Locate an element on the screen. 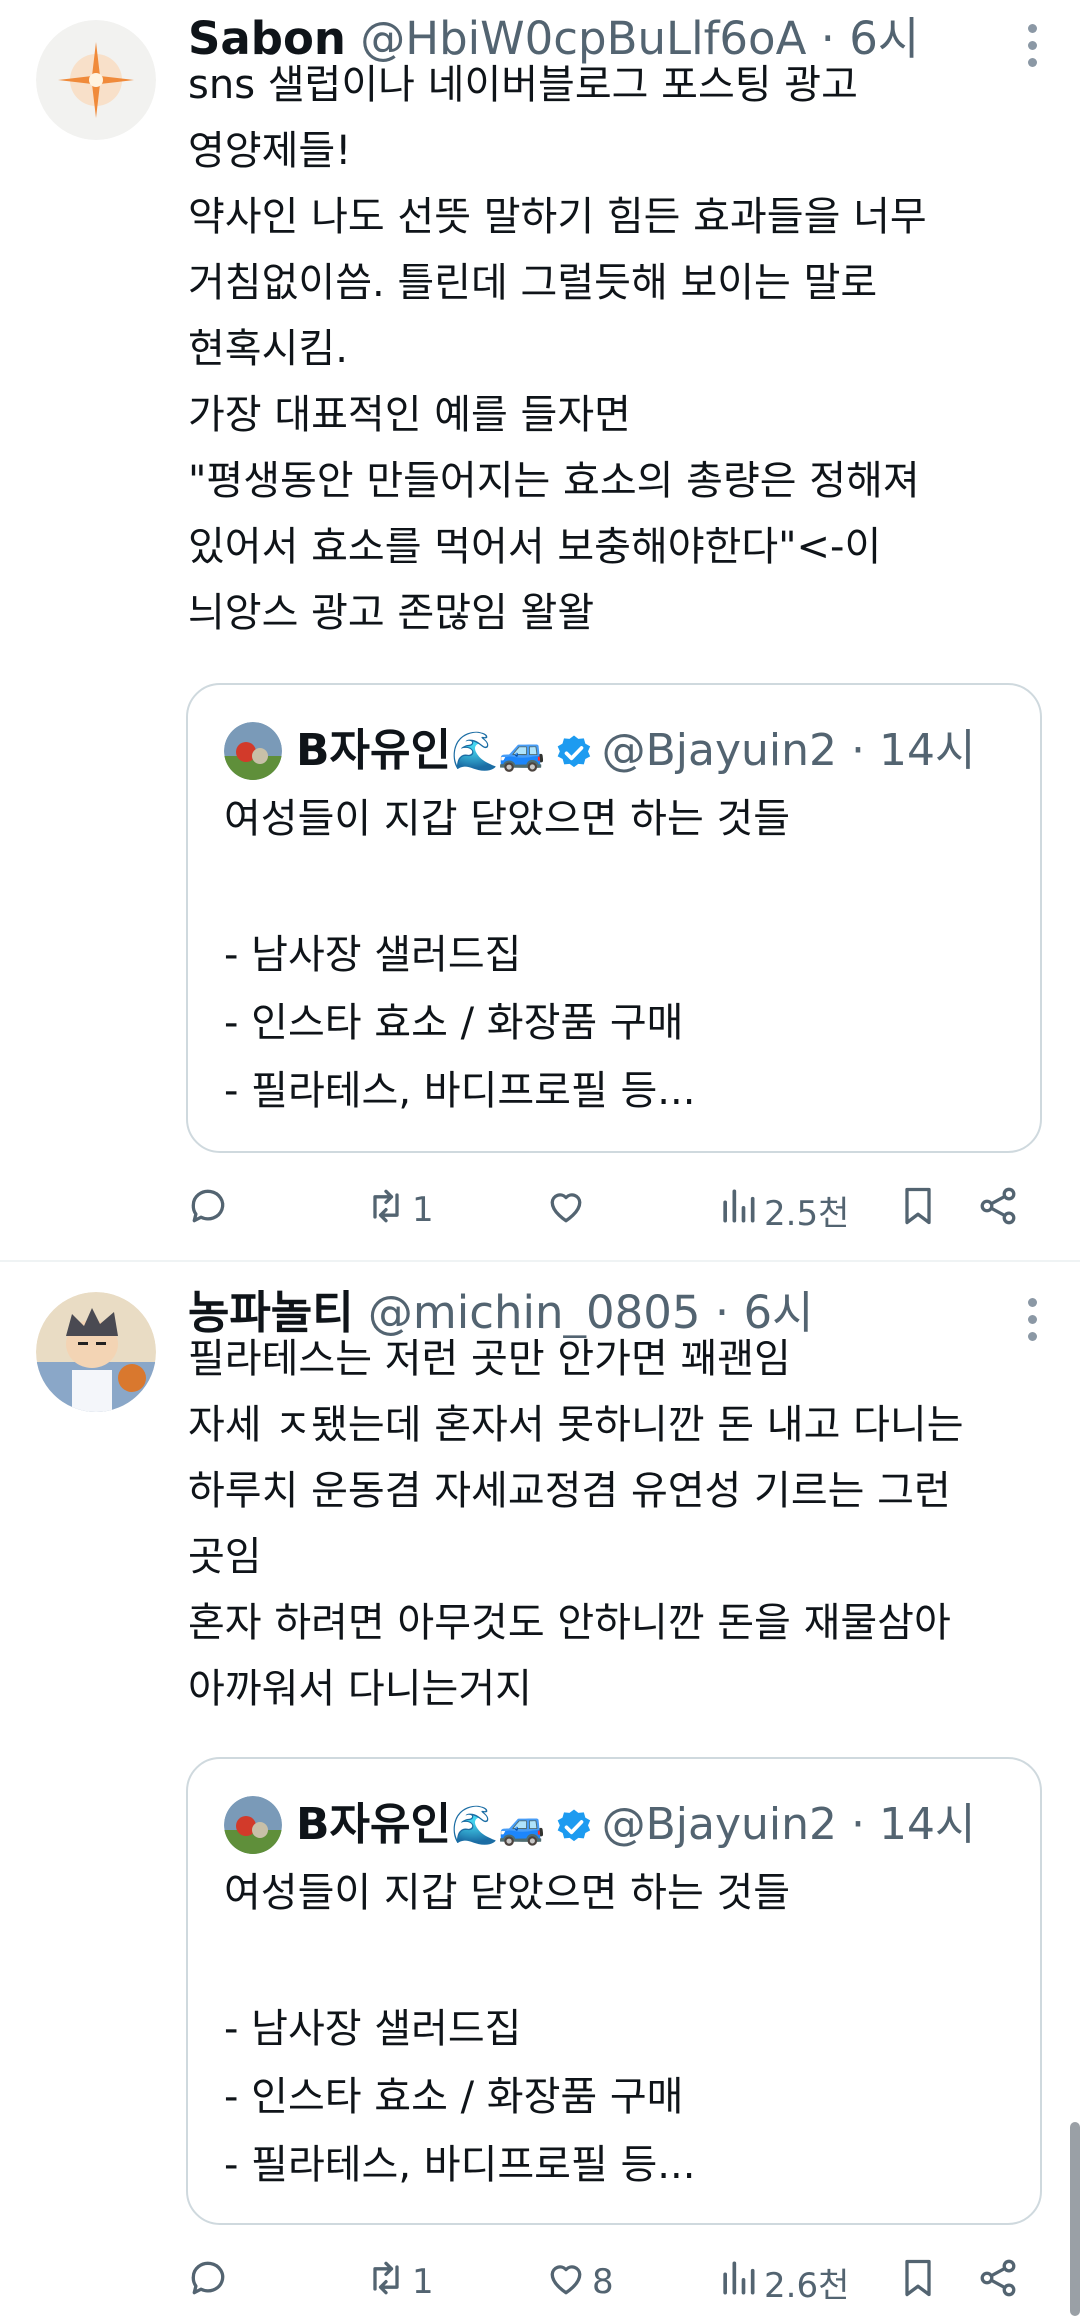  views-count: 2.5천 is located at coordinates (807, 1213).